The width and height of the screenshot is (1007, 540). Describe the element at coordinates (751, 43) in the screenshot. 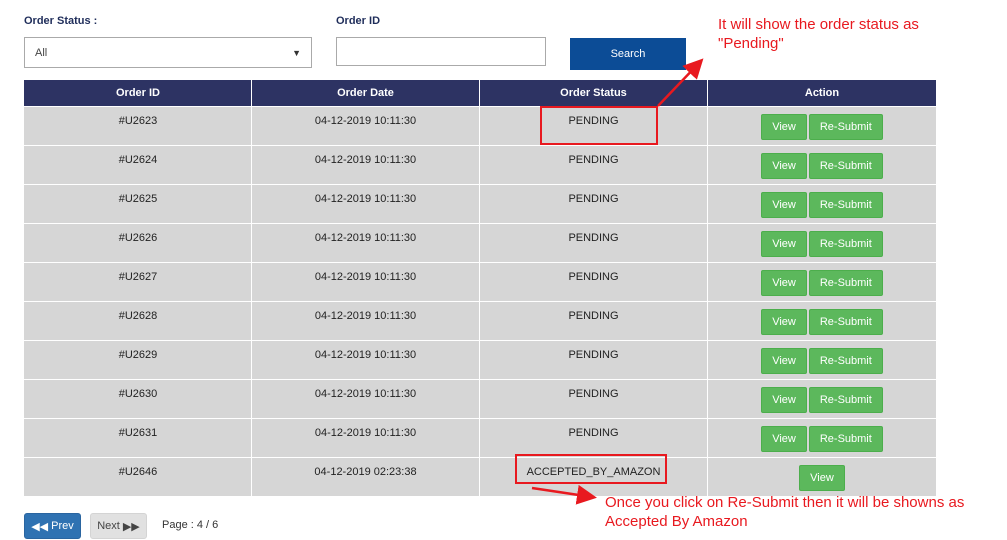

I see `annotation-top-line2: "Pending"` at that location.